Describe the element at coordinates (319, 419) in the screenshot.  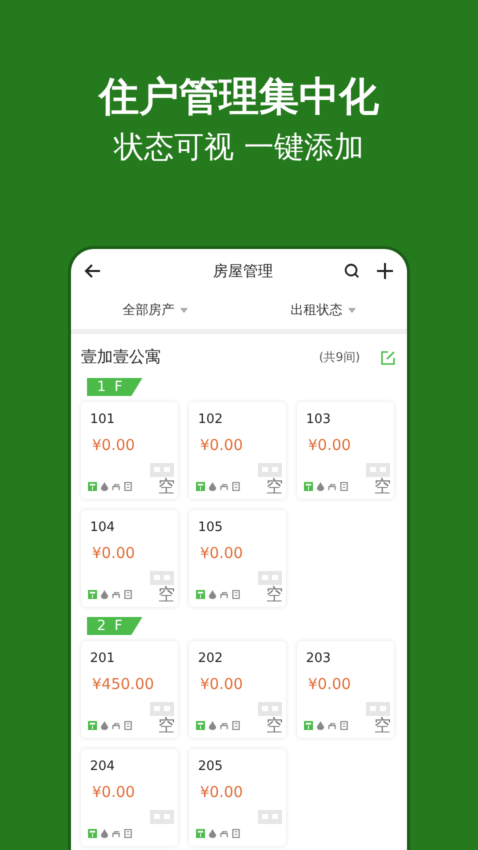
I see `room-number: 103` at that location.